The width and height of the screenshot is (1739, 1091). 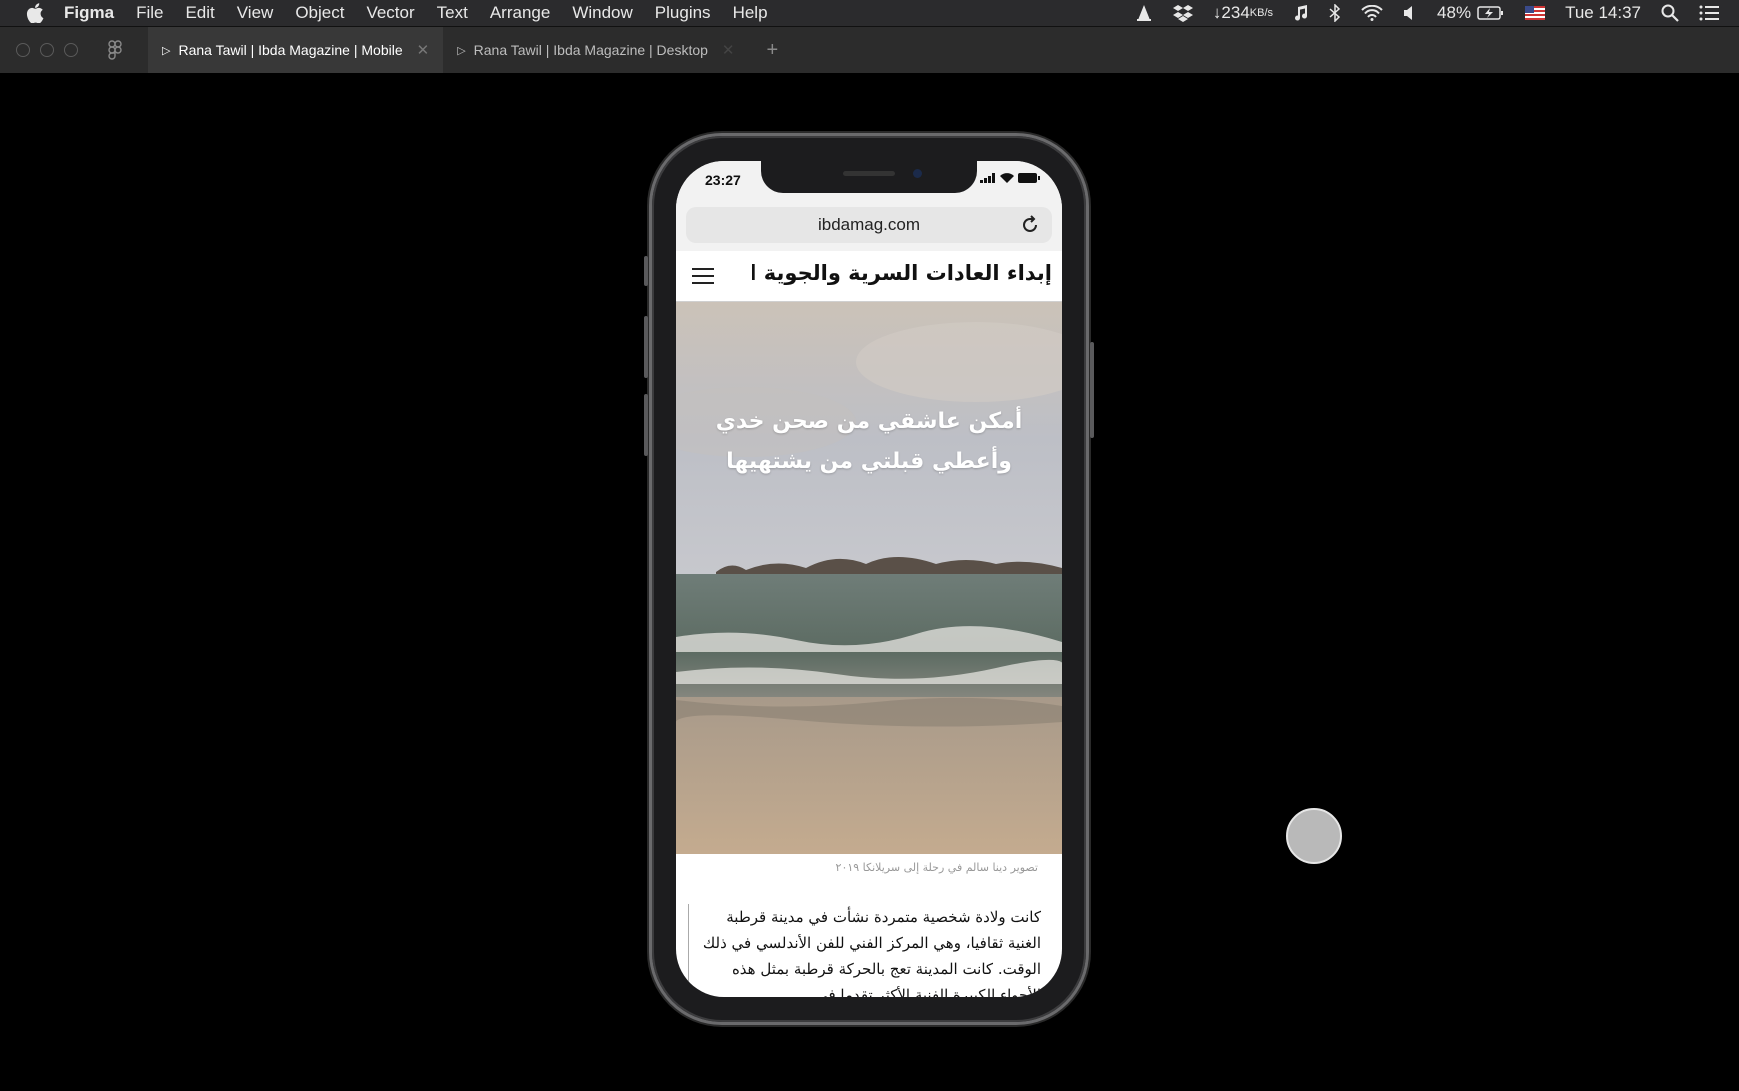 I want to click on minimize-window-button, so click(x=47, y=50).